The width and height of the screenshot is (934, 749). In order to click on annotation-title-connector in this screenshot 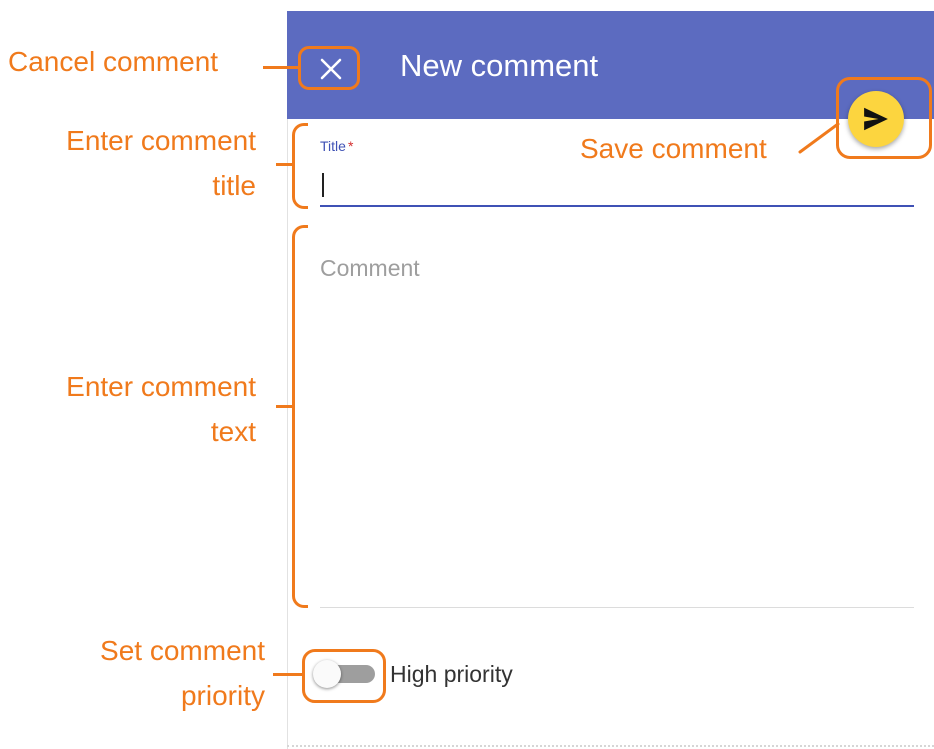, I will do `click(284, 164)`.